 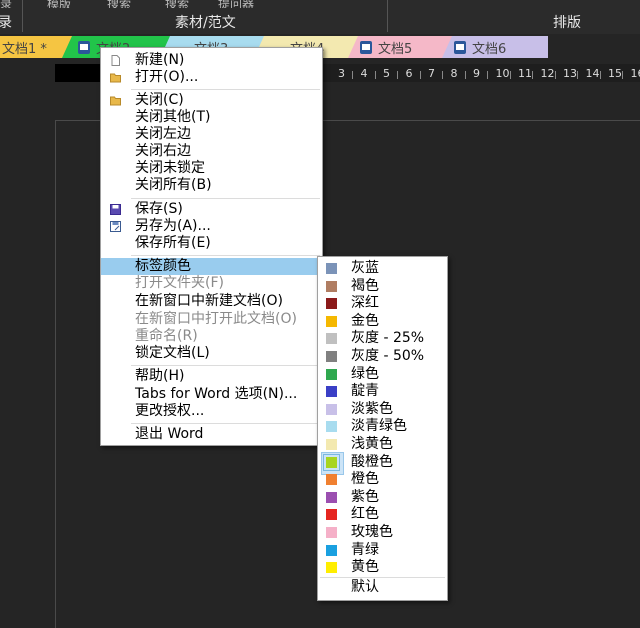 What do you see at coordinates (382, 391) in the screenshot?
I see `color-option: 靛青` at bounding box center [382, 391].